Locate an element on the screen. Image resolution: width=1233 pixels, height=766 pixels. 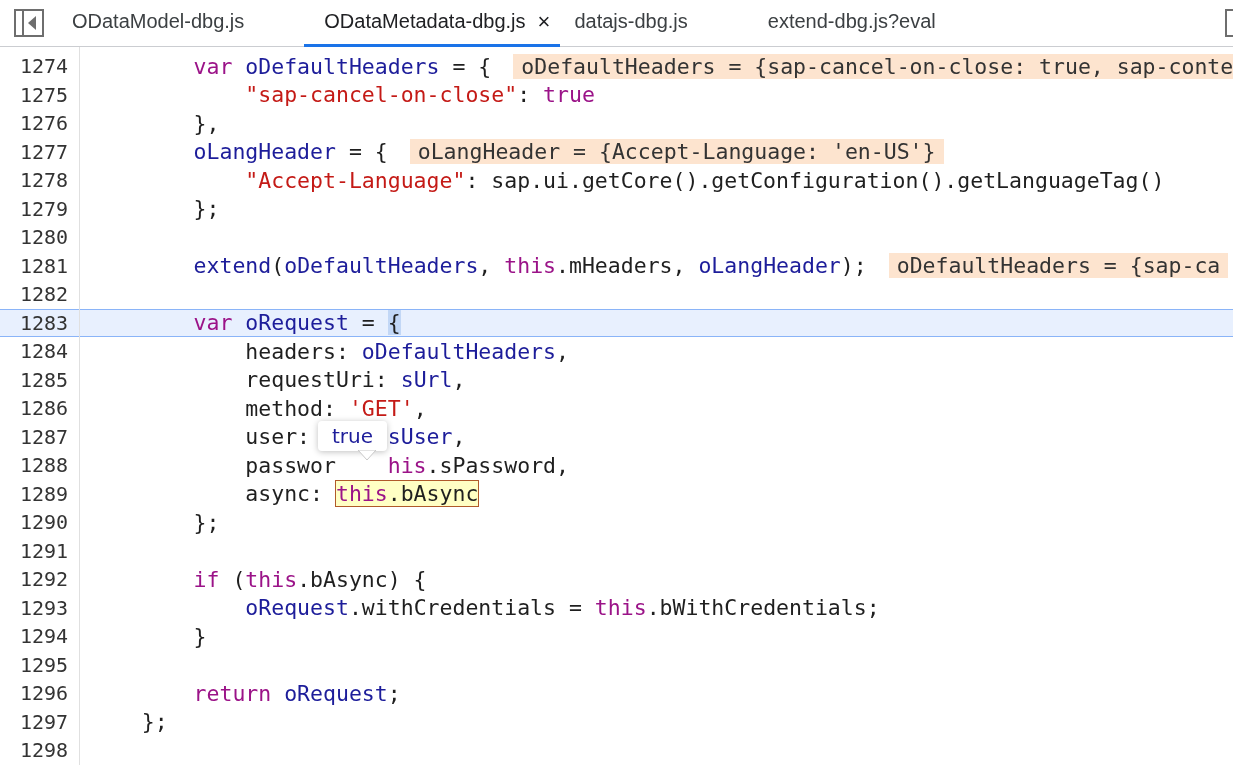
line-number: 1298 is located at coordinates (44, 750).